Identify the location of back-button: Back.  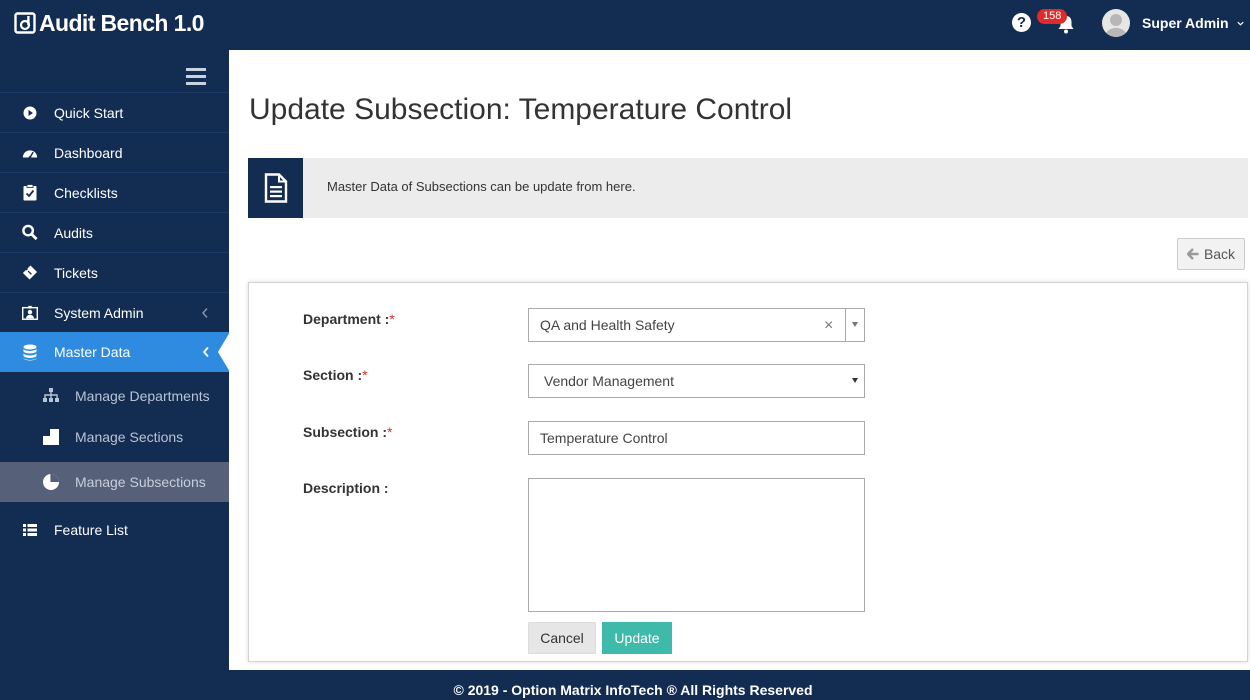
(1211, 254).